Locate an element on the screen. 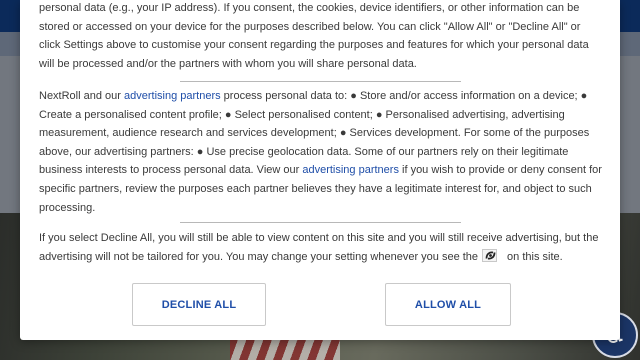 This screenshot has height=360, width=640. decline-all-button: DECLINE ALL is located at coordinates (199, 304).